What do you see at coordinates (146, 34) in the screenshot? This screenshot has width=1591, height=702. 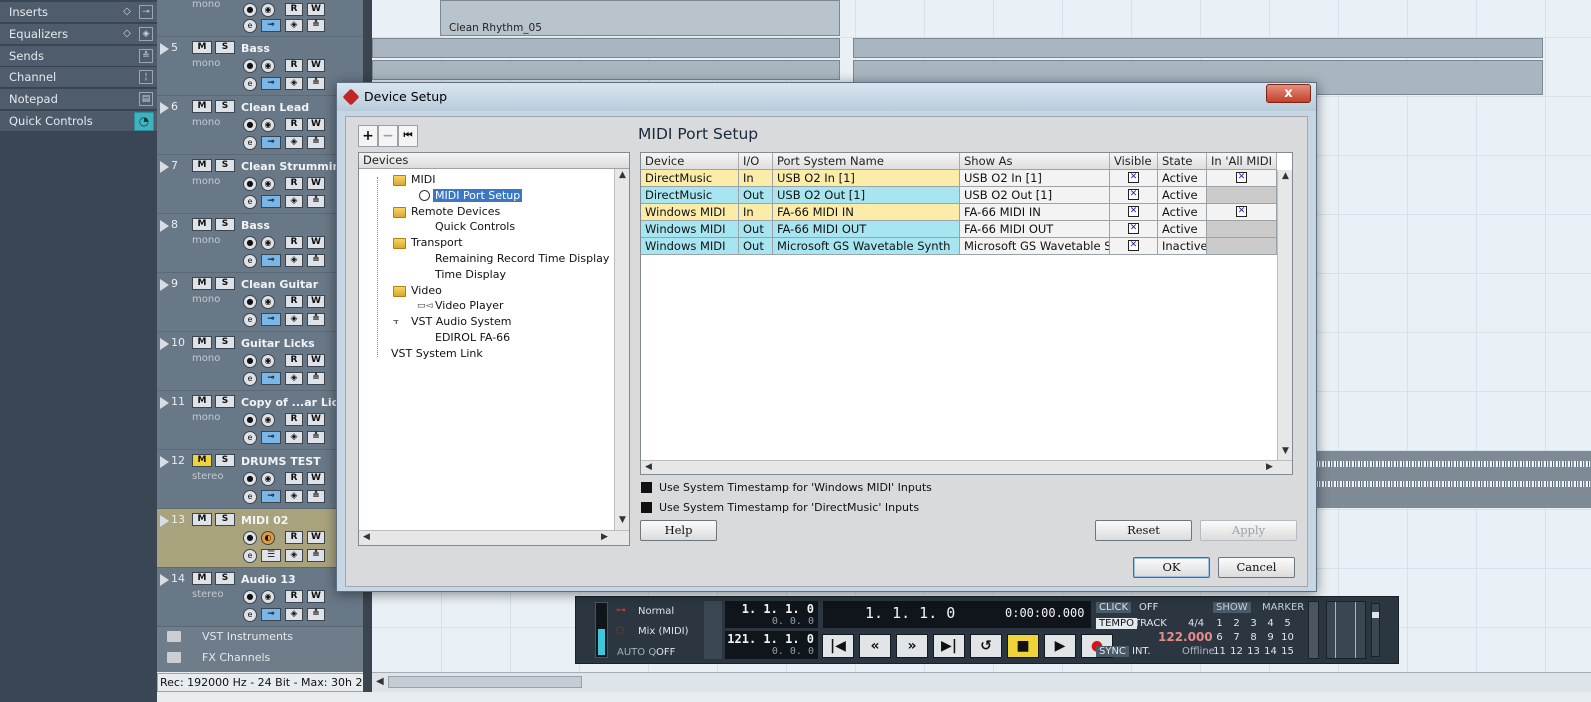 I see `eq-icon: ◈` at bounding box center [146, 34].